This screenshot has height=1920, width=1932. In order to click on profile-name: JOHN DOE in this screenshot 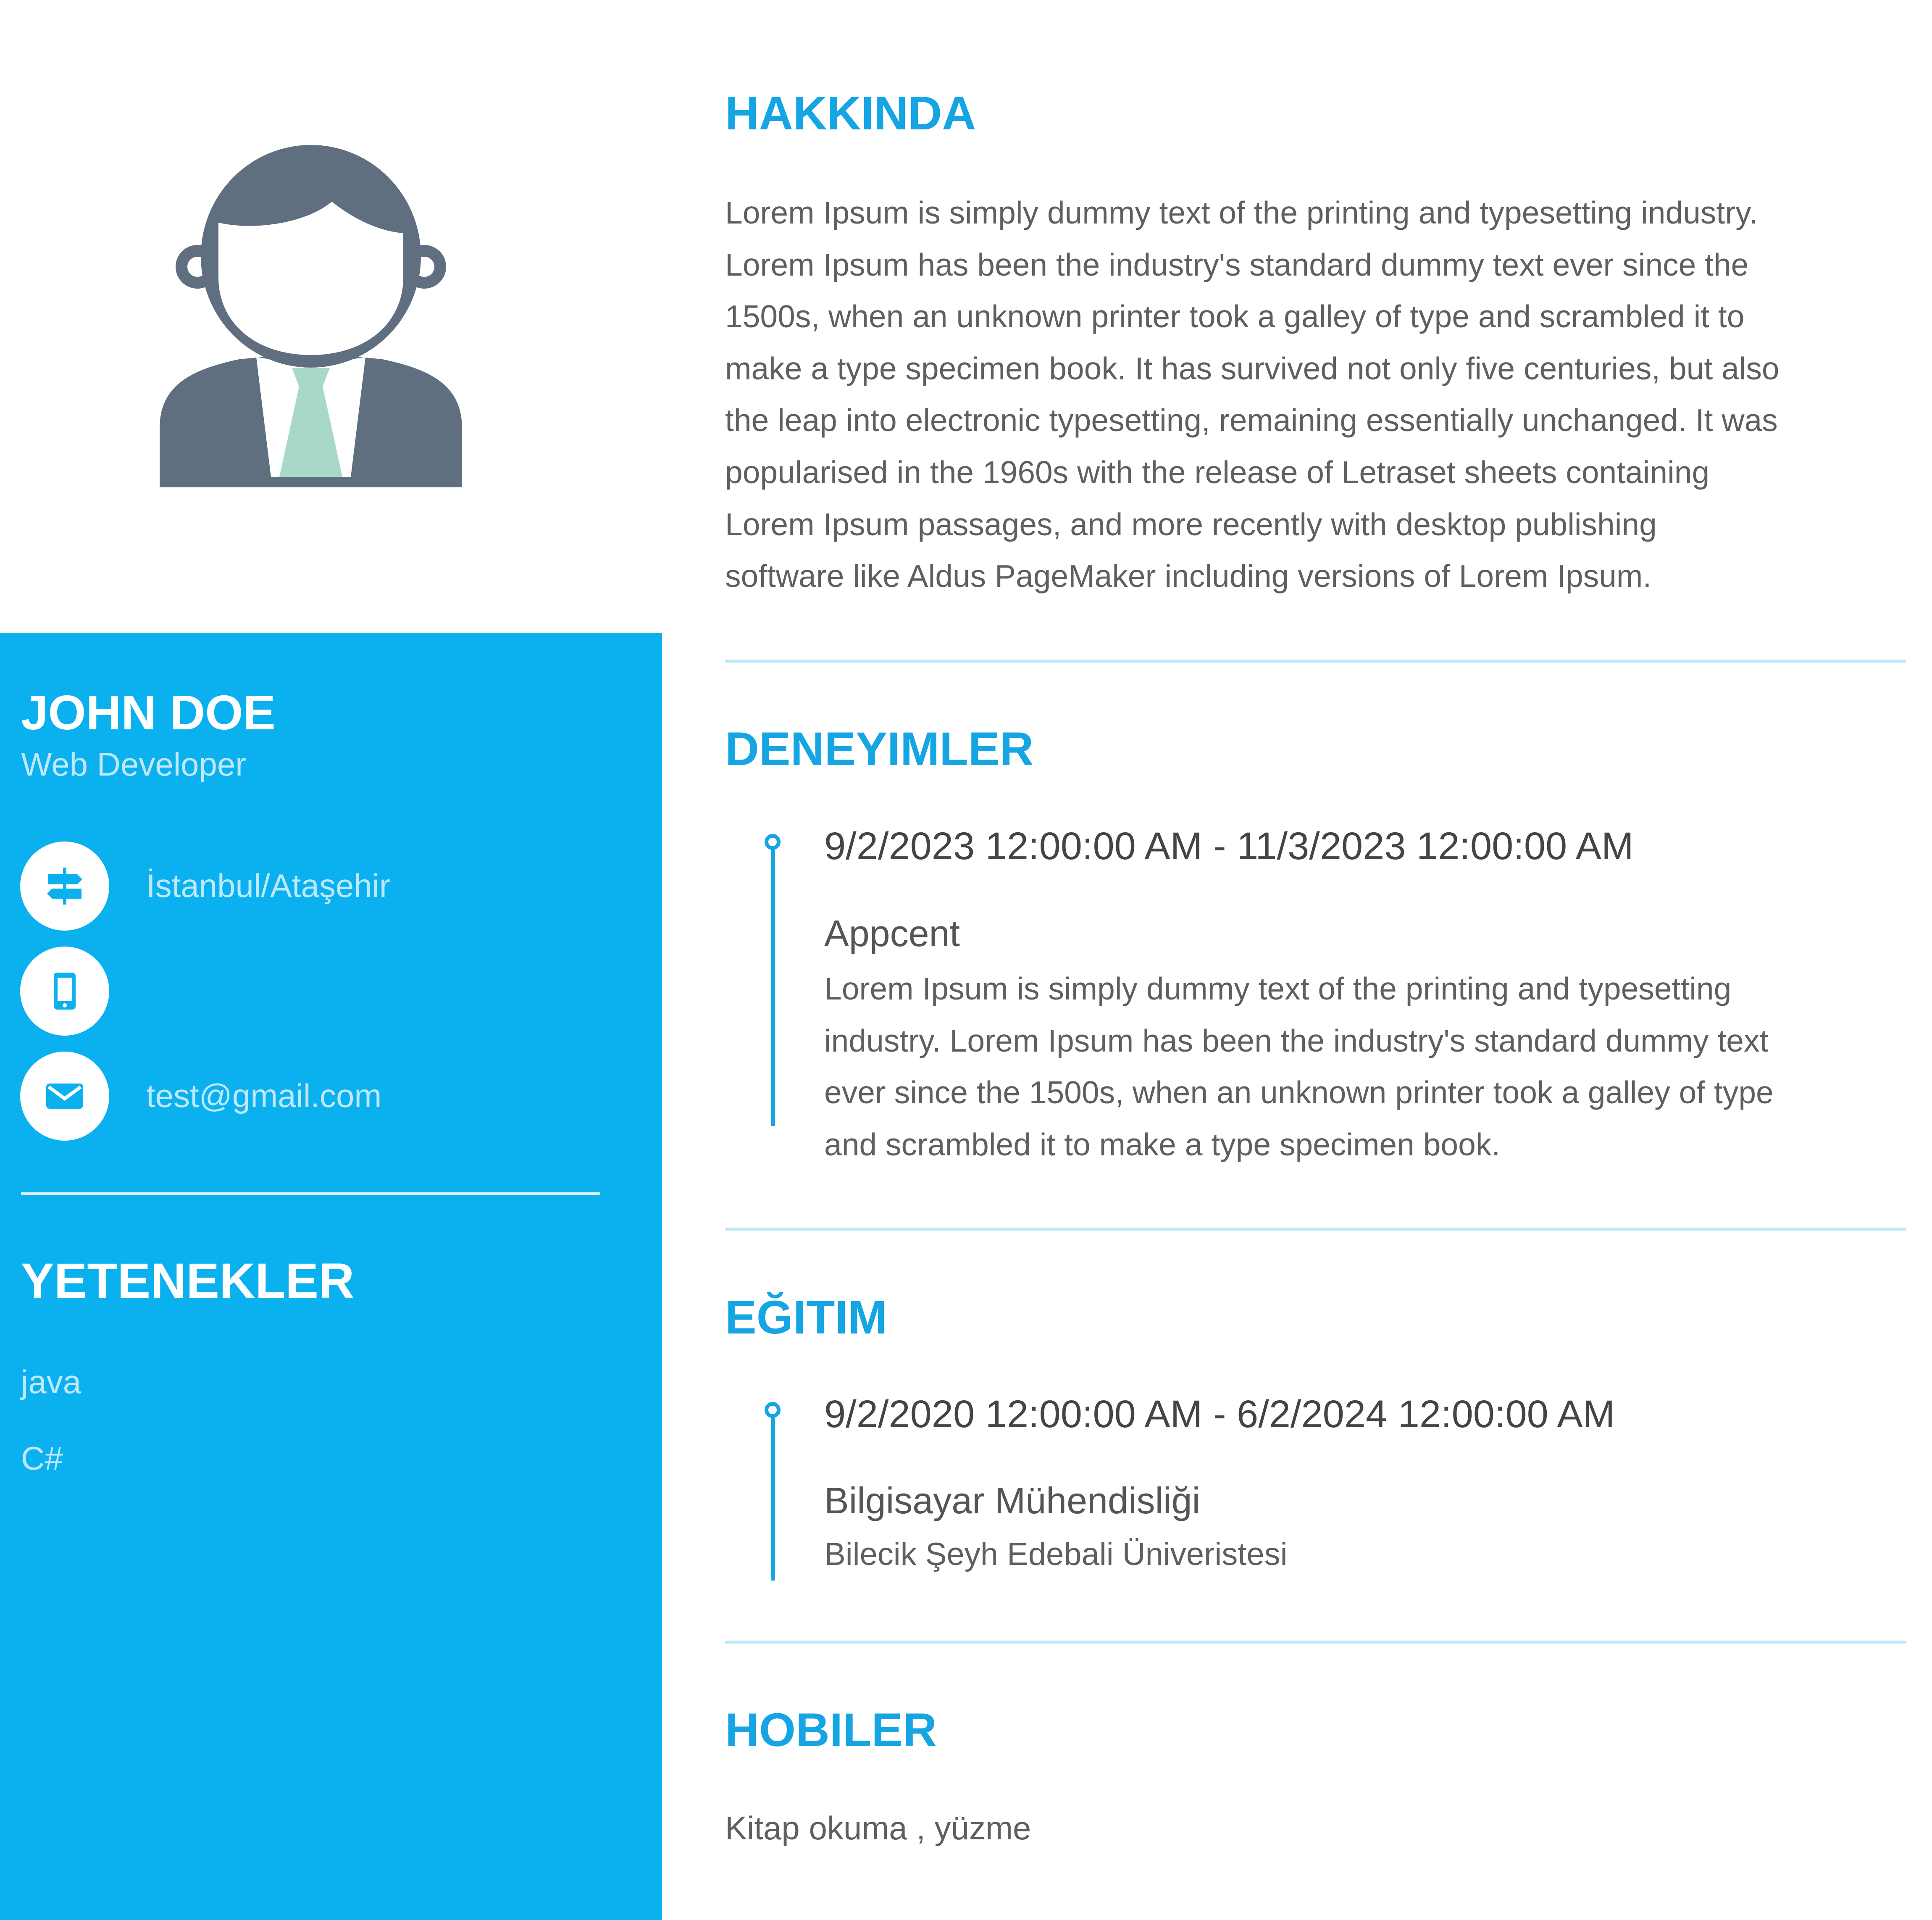, I will do `click(148, 712)`.